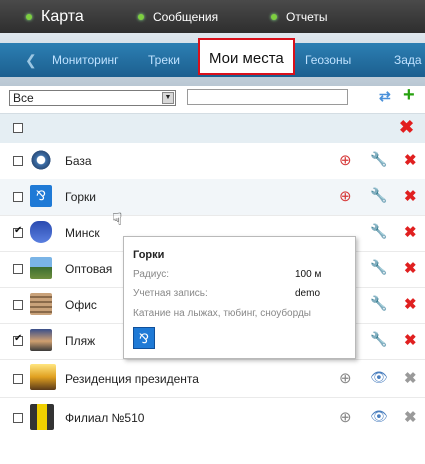 The width and height of the screenshot is (425, 464). I want to click on list-item: Резиденция президента ⊕ 👁 ✖, so click(212, 378).